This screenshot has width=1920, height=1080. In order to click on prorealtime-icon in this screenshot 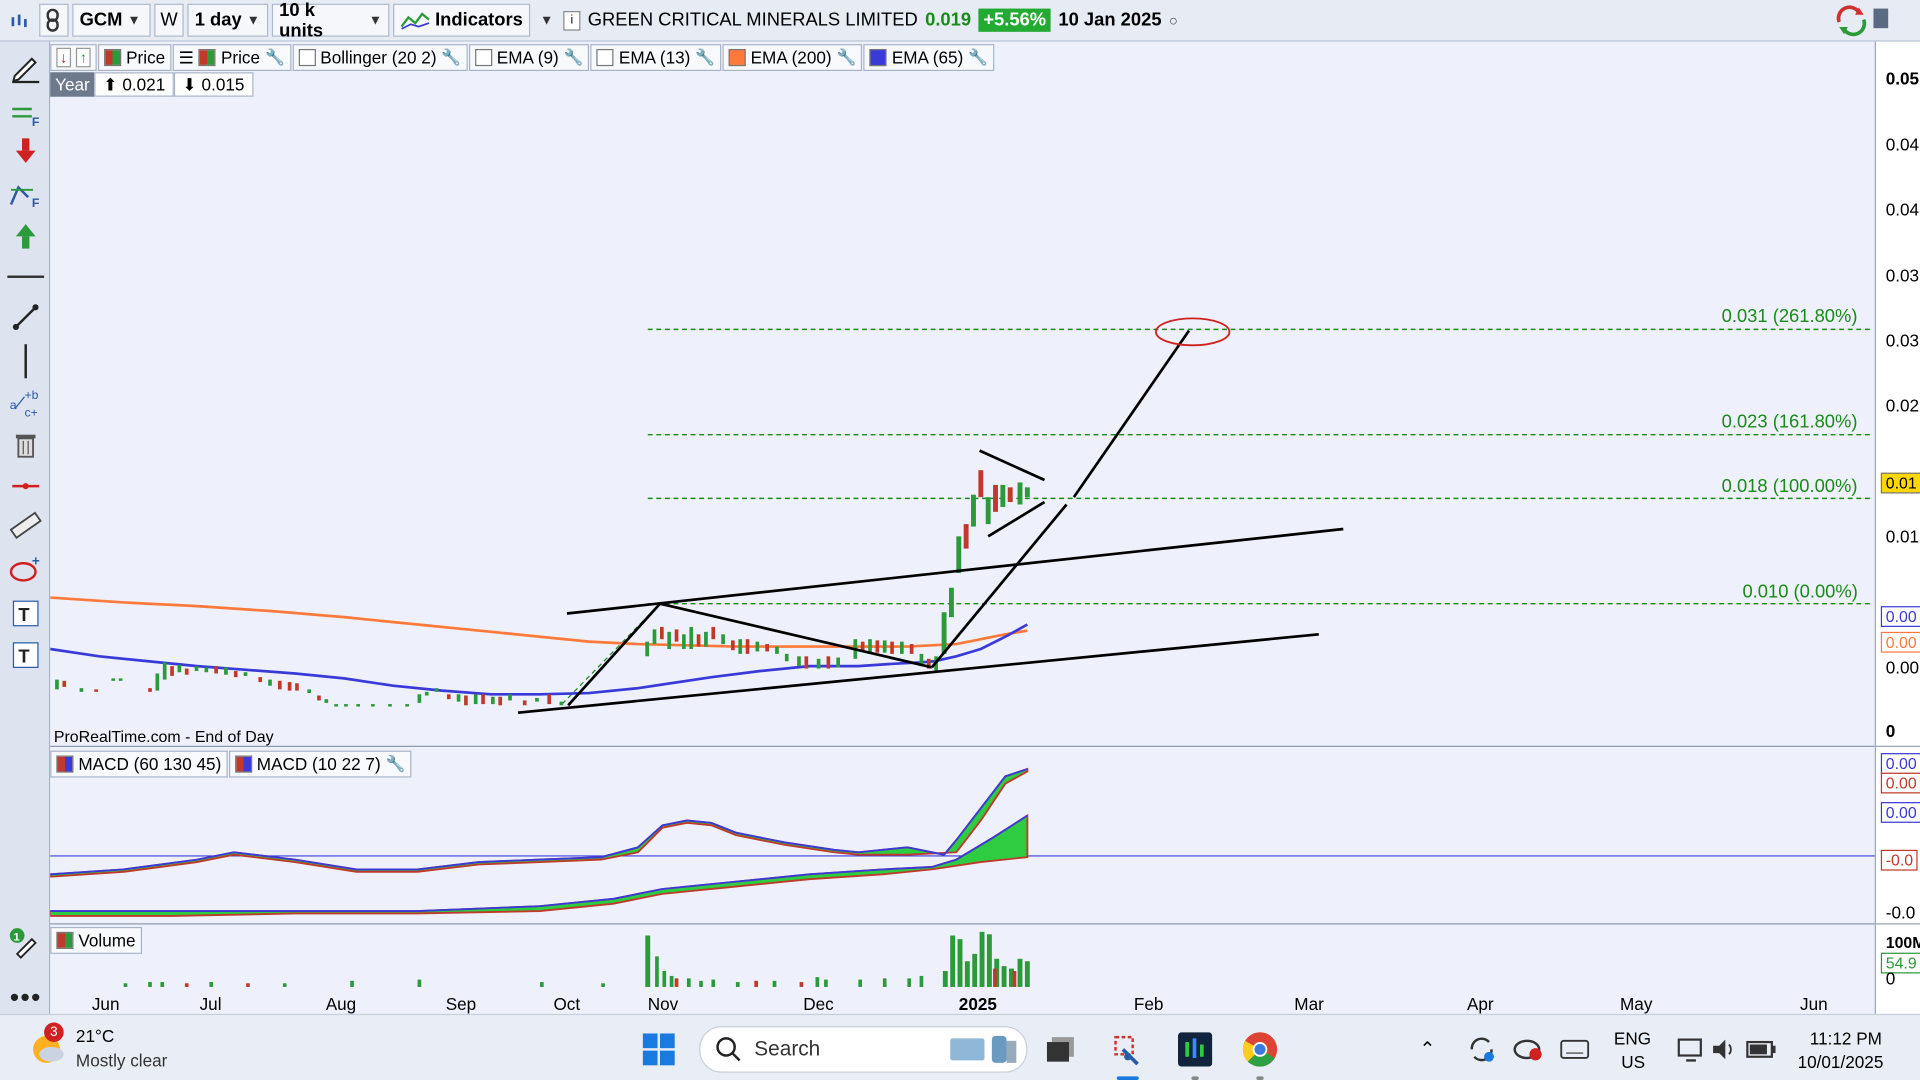, I will do `click(1195, 1049)`.